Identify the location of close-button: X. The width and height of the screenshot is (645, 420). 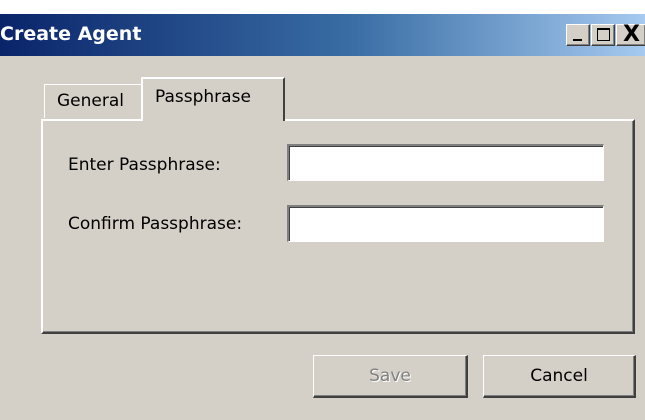
(630, 34).